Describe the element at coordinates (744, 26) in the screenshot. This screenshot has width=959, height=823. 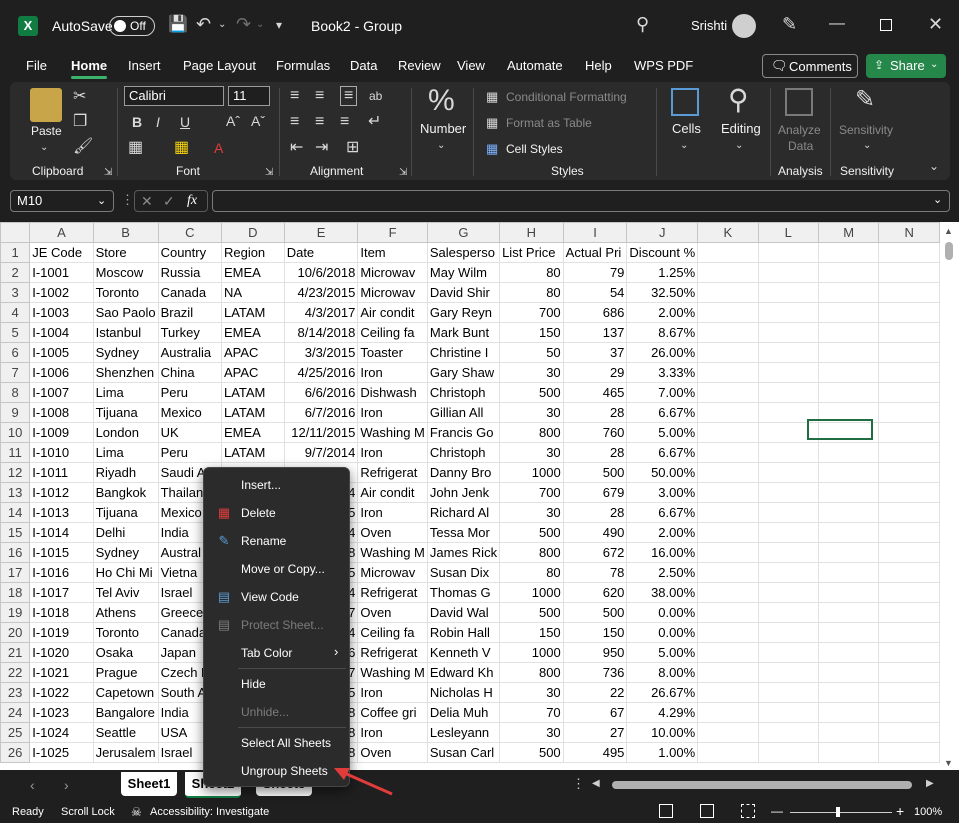
I see `avatar` at that location.